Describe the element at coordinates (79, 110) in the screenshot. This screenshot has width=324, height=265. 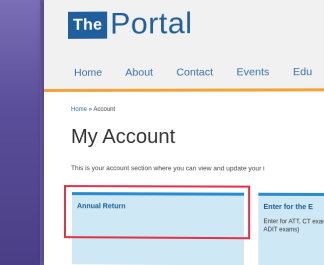
I see `breadcrumb-home: Home` at that location.